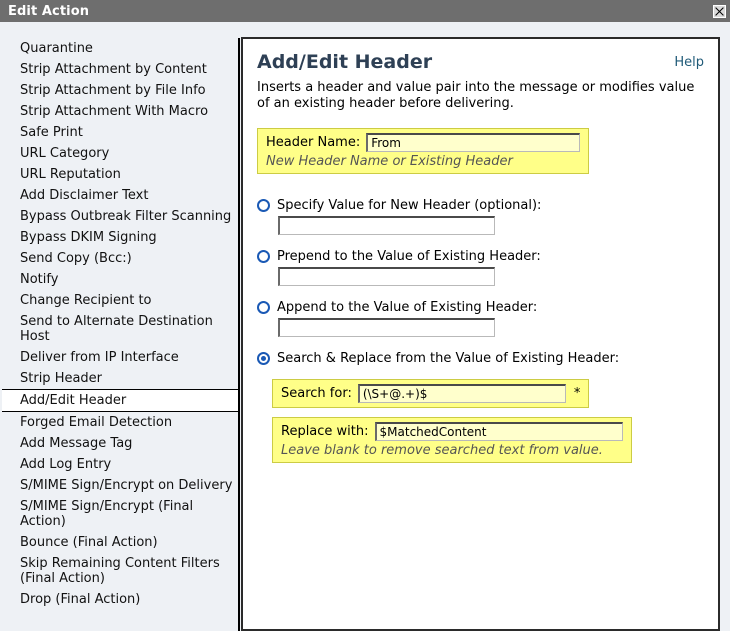  What do you see at coordinates (365, 11) in the screenshot?
I see `window-titlebar: Edit Action` at bounding box center [365, 11].